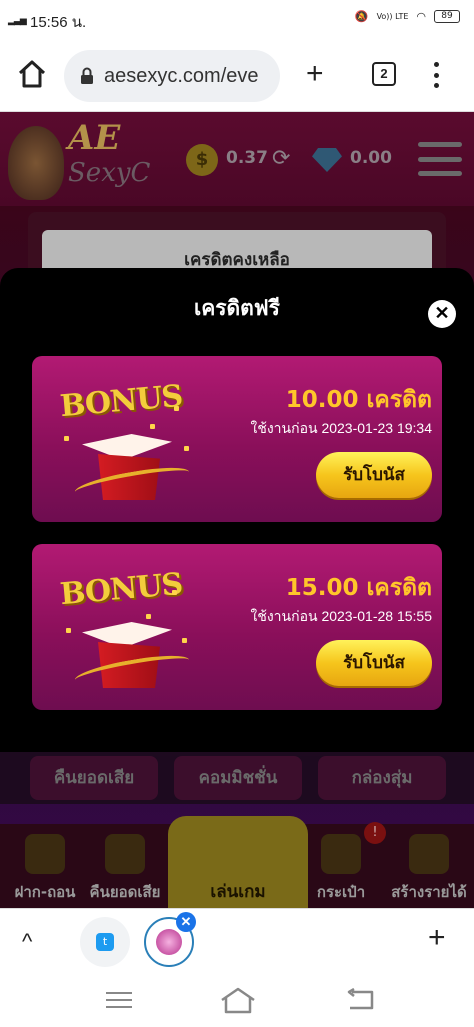  I want to click on browser-bottom-bar: ^ t +, so click(237, 941).